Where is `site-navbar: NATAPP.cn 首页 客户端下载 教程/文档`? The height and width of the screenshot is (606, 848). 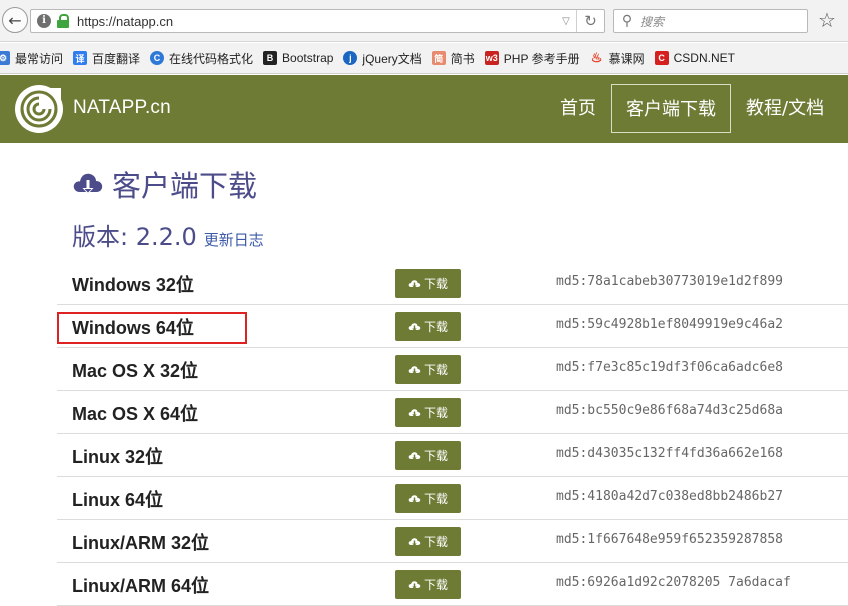
site-navbar: NATAPP.cn 首页 客户端下载 教程/文档 is located at coordinates (424, 109).